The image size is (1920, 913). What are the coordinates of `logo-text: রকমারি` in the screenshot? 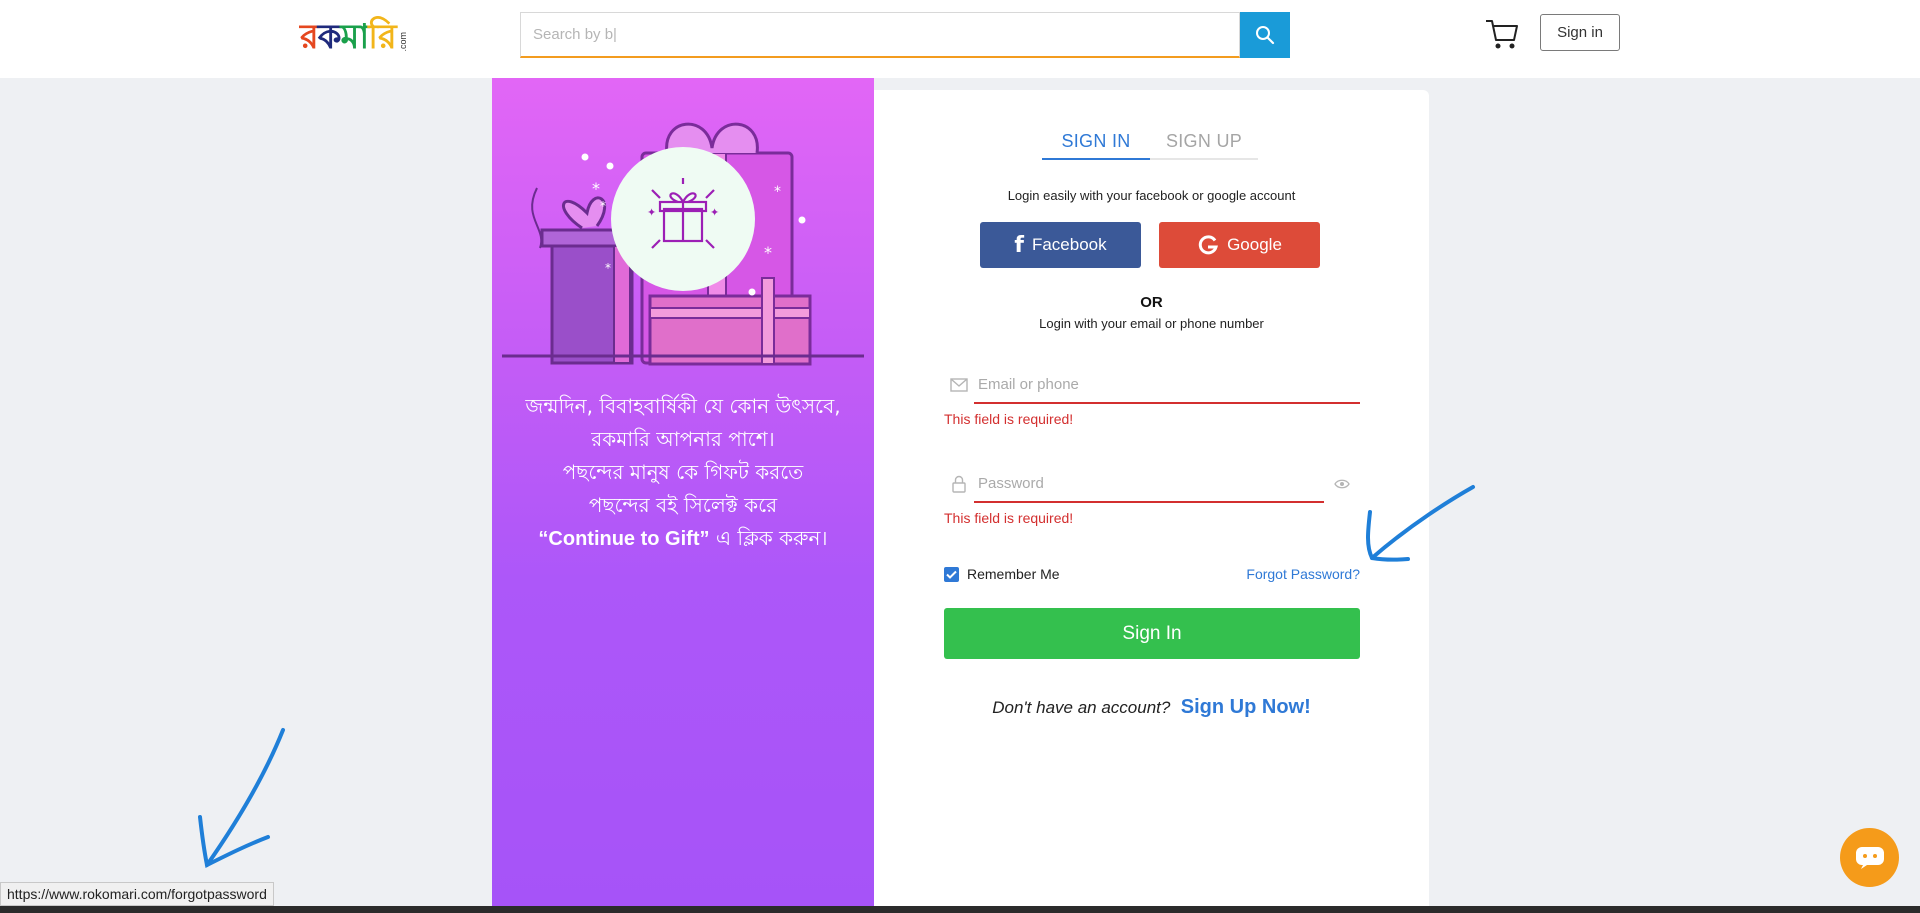 It's located at (348, 37).